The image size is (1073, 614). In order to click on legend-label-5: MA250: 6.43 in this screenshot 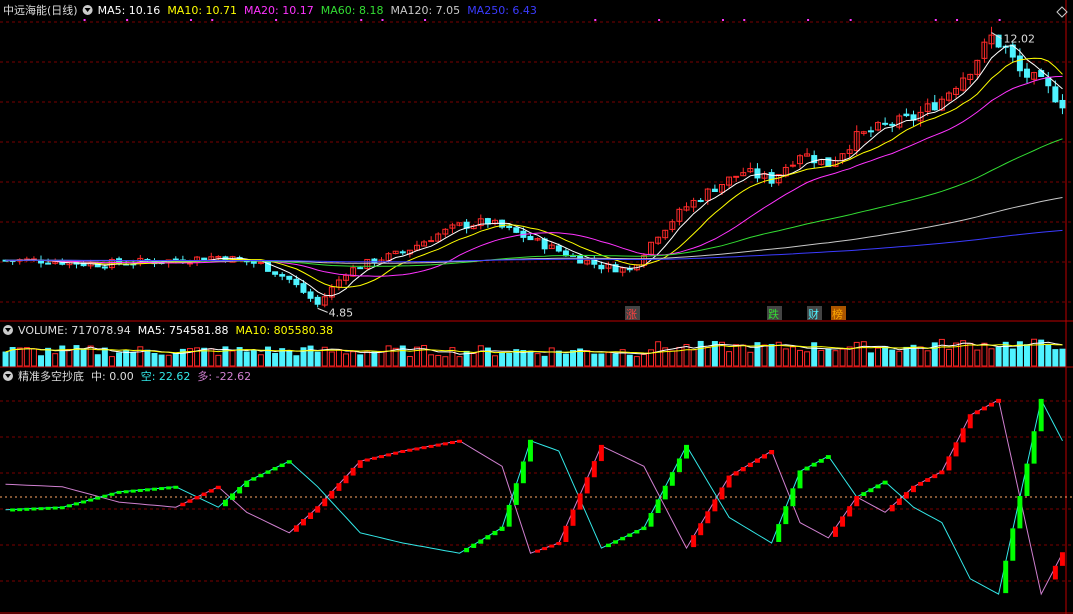, I will do `click(502, 10)`.